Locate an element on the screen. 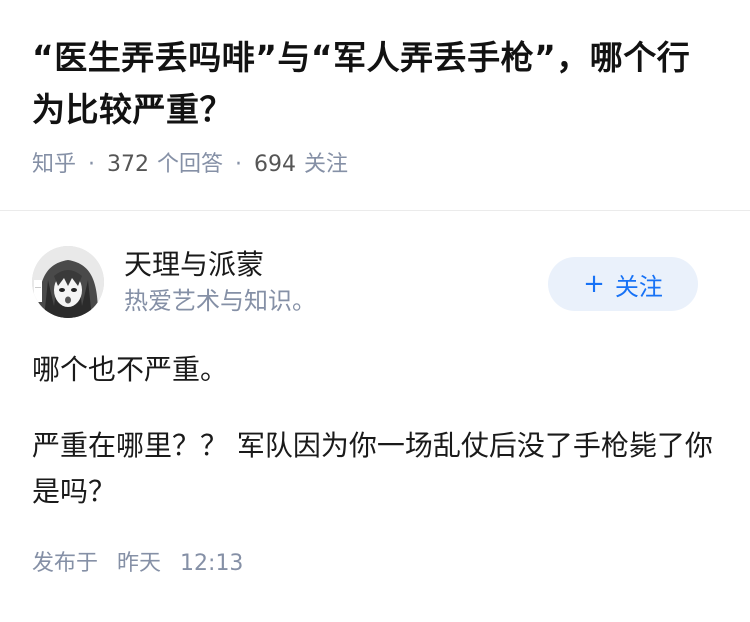 The height and width of the screenshot is (622, 750). follower-count-label: 关注 is located at coordinates (326, 165).